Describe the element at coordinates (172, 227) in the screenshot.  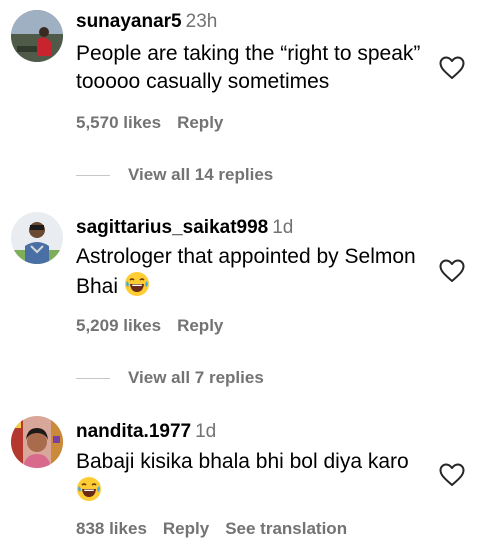
I see `username-text: sagittarius_saikat998` at that location.